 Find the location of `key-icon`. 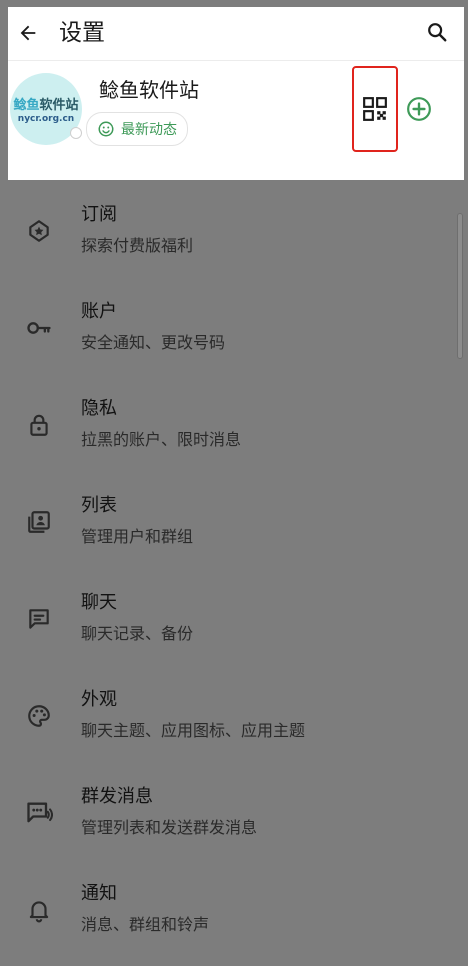

key-icon is located at coordinates (39, 328).